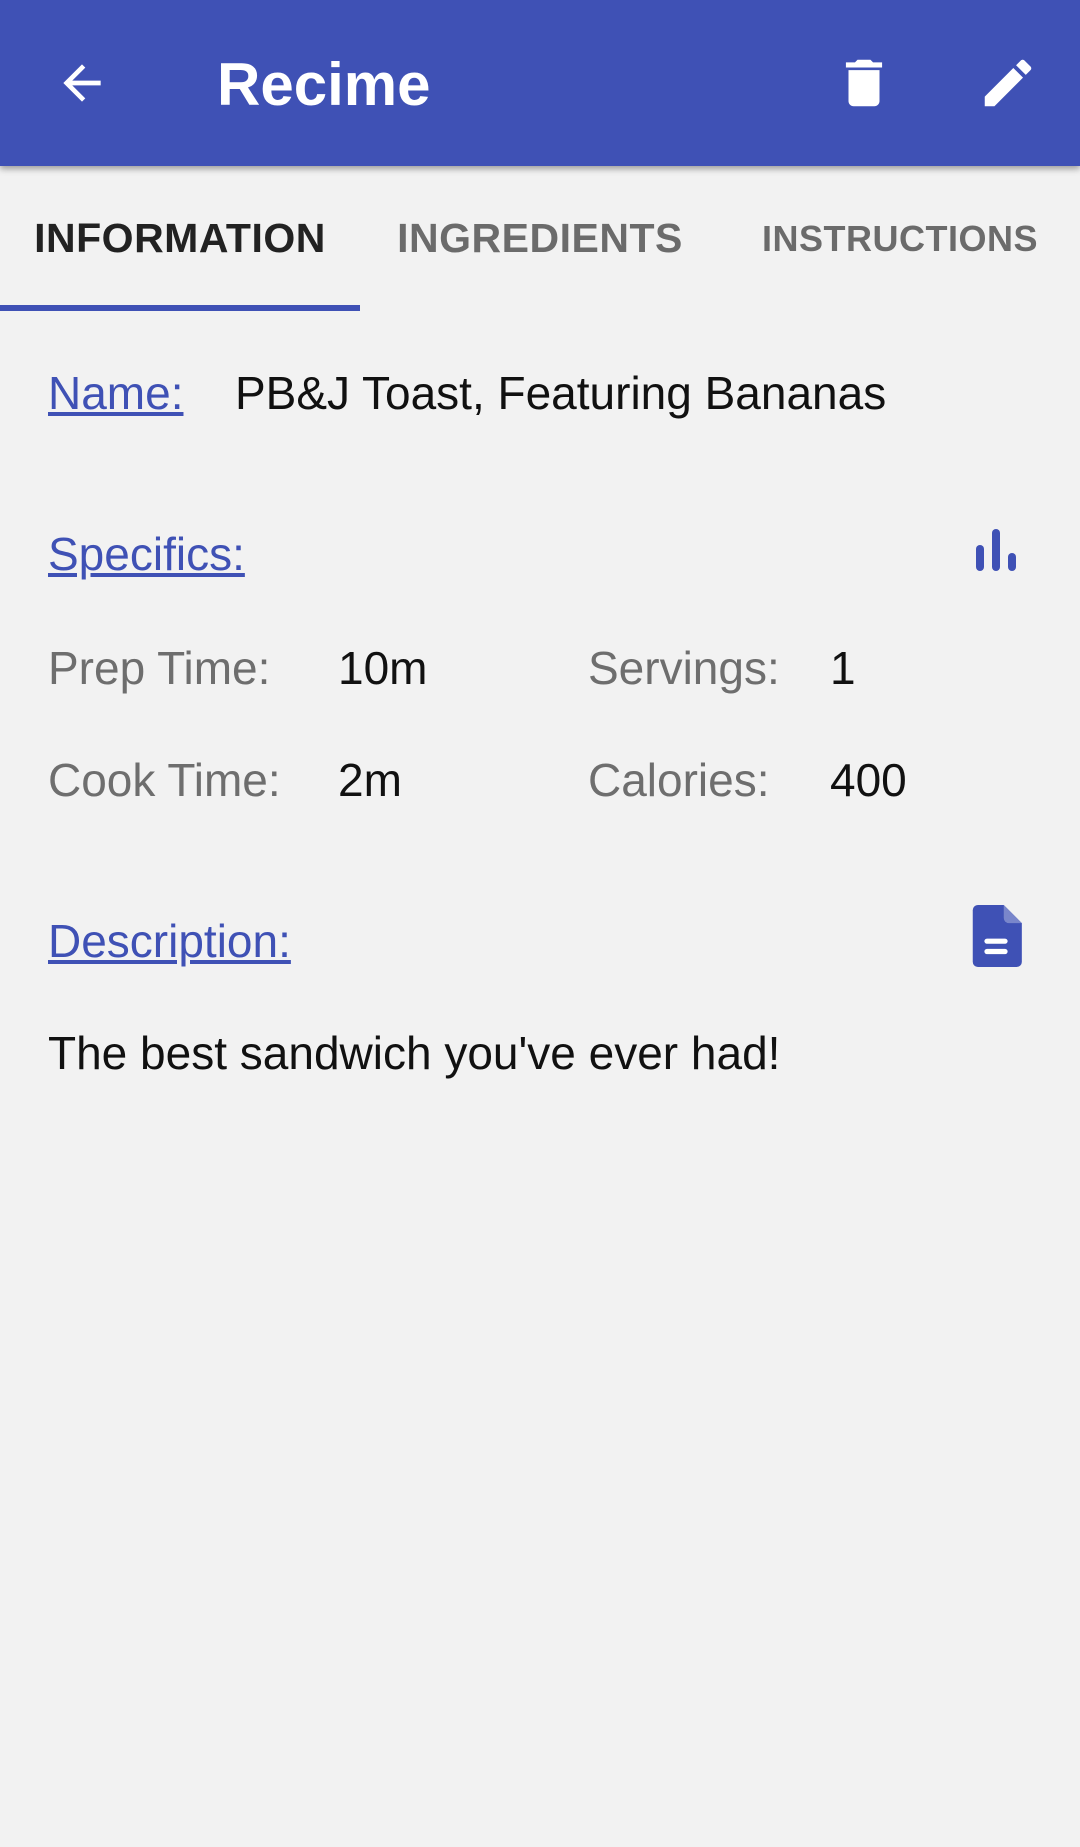 This screenshot has height=1847, width=1080. I want to click on arrow-back-icon, so click(82, 83).